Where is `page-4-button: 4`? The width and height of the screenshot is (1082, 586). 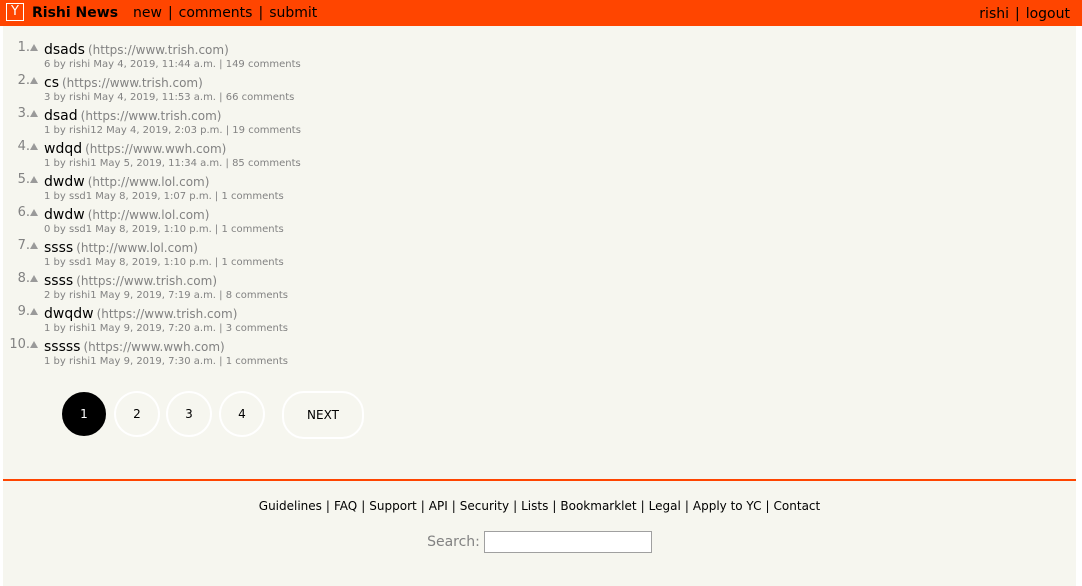
page-4-button: 4 is located at coordinates (242, 414).